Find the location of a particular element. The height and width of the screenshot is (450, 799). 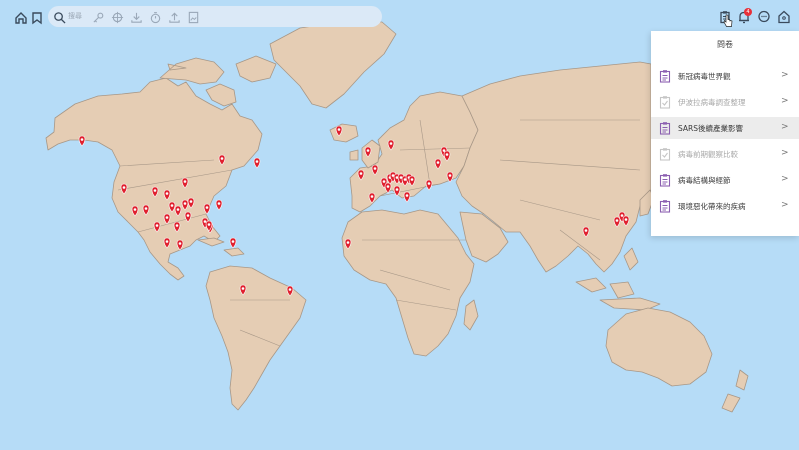

questionnaire-item: 新冠病毒世界觀 > is located at coordinates (725, 76).